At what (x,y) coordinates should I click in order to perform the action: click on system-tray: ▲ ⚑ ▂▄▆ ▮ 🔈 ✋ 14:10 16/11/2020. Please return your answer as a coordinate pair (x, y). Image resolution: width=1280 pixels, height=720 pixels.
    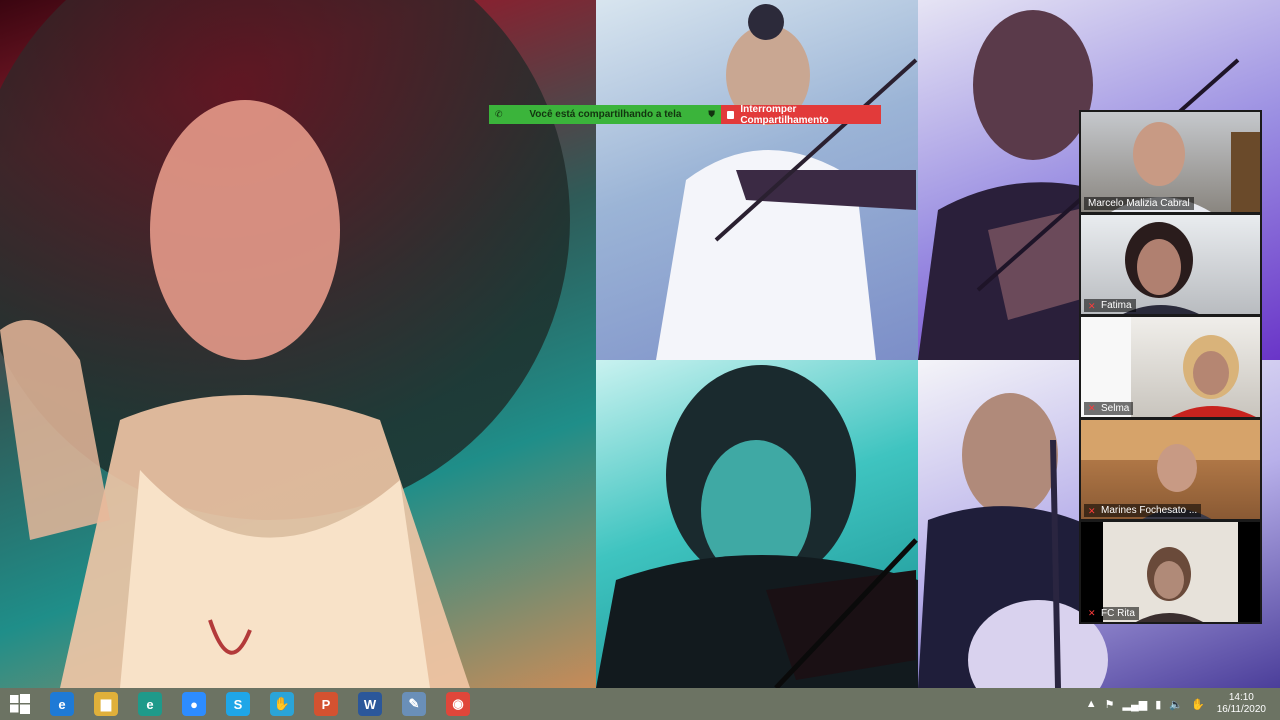
    Looking at the image, I should click on (1183, 704).